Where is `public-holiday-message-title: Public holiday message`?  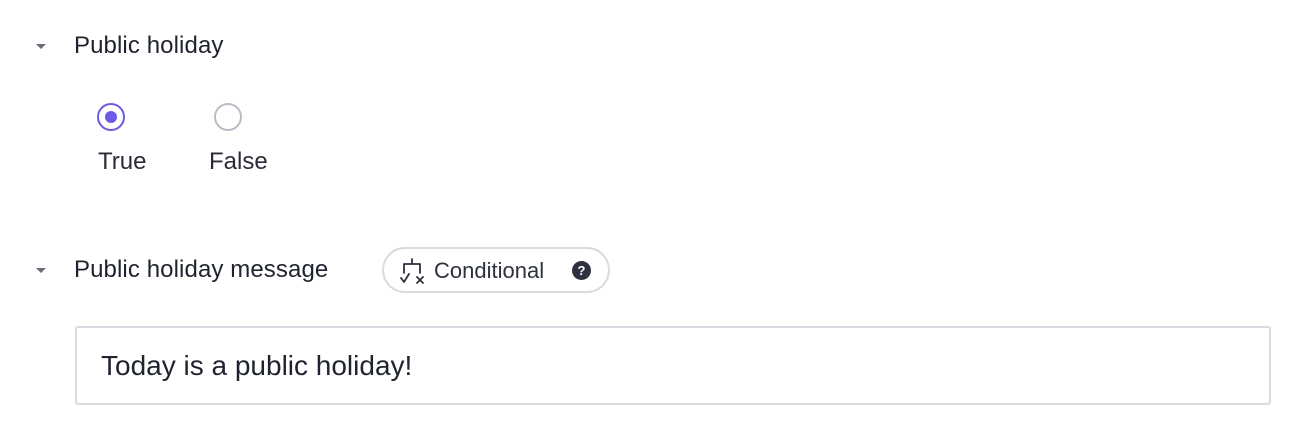 public-holiday-message-title: Public holiday message is located at coordinates (201, 269).